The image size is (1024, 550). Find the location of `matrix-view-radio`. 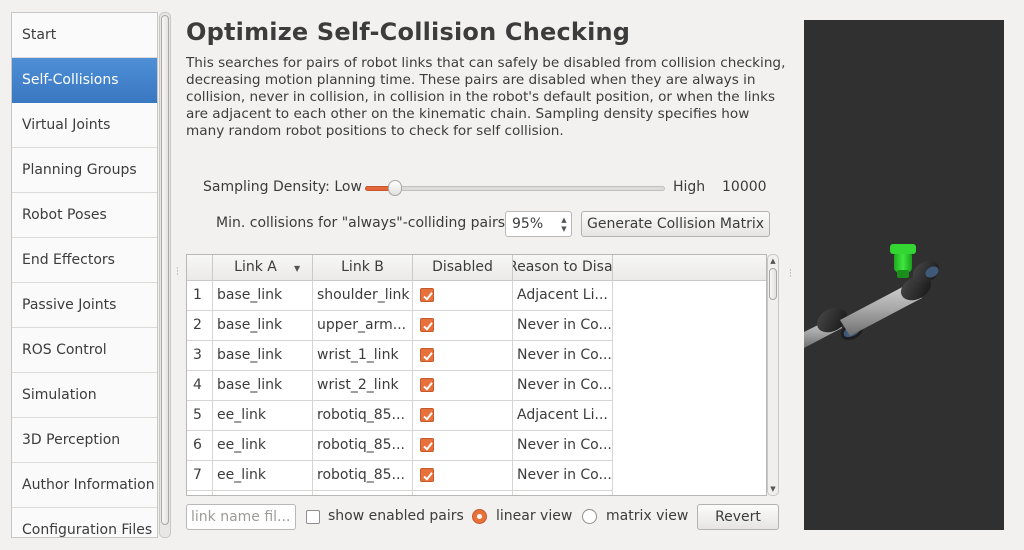

matrix-view-radio is located at coordinates (589, 516).